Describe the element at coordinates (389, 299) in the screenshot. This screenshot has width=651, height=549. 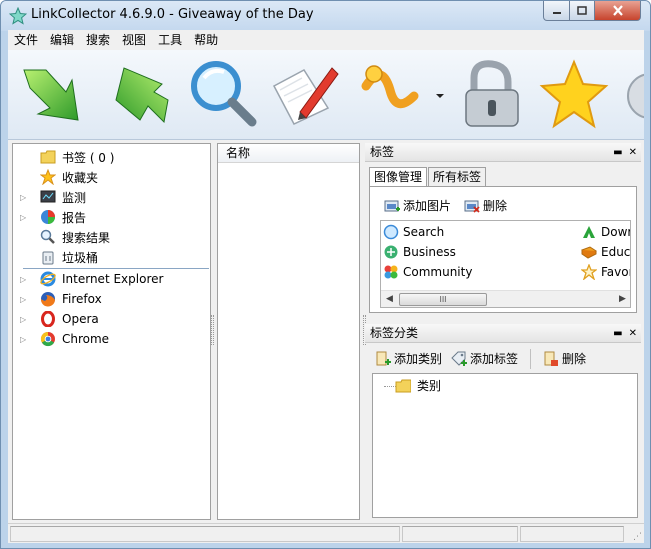
I see `scroll-left-icon: ◀` at that location.